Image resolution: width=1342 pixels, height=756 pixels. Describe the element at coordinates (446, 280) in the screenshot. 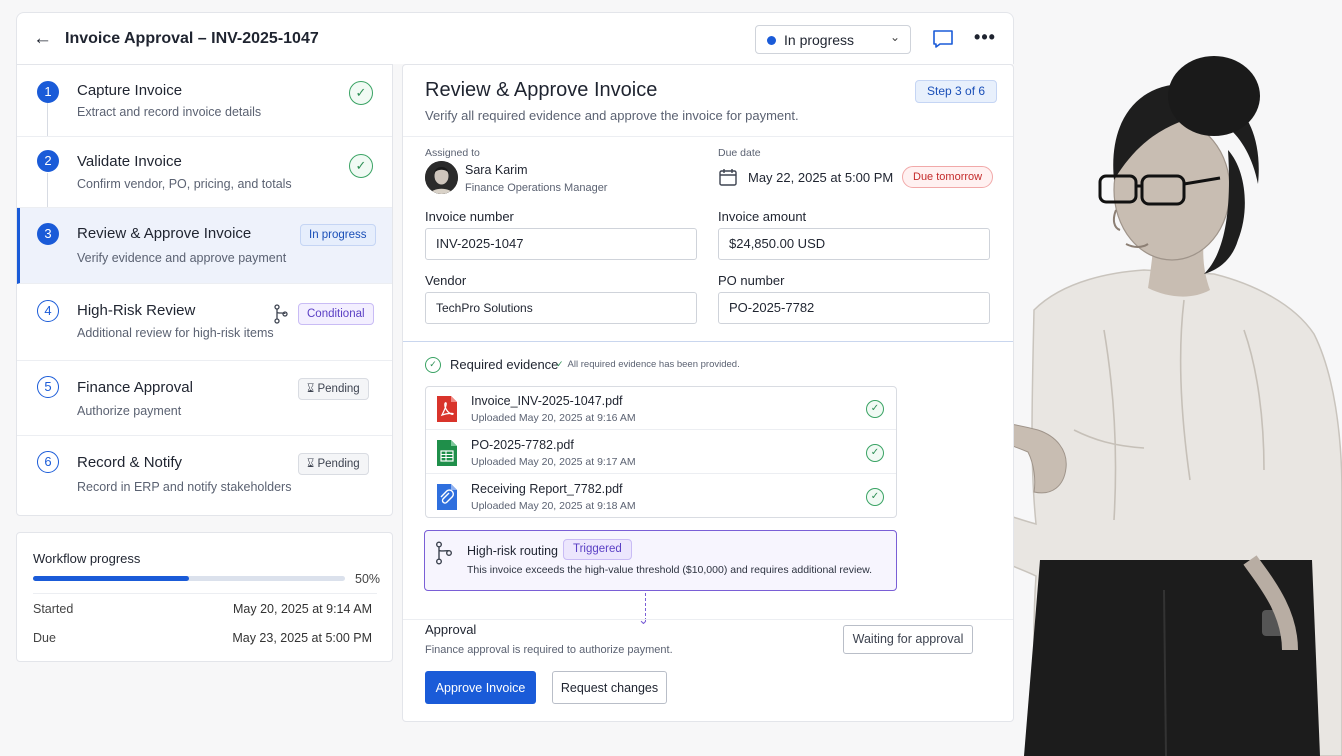

I see `vendor-label: Vendor` at that location.